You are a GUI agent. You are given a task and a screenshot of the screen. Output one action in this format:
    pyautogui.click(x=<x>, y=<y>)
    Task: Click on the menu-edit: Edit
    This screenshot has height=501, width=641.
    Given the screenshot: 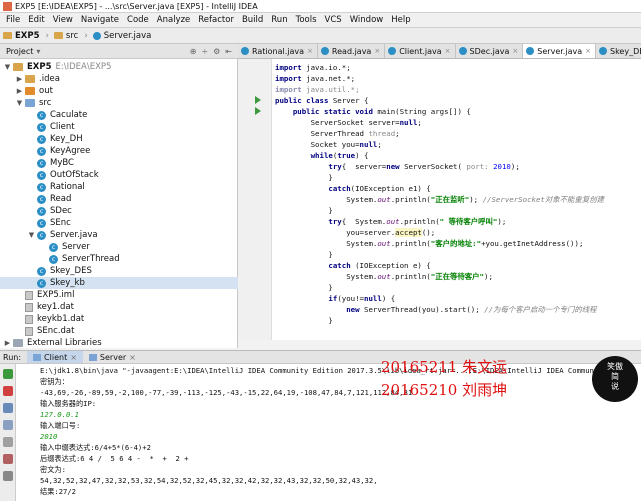 What is the action you would take?
    pyautogui.click(x=36, y=20)
    